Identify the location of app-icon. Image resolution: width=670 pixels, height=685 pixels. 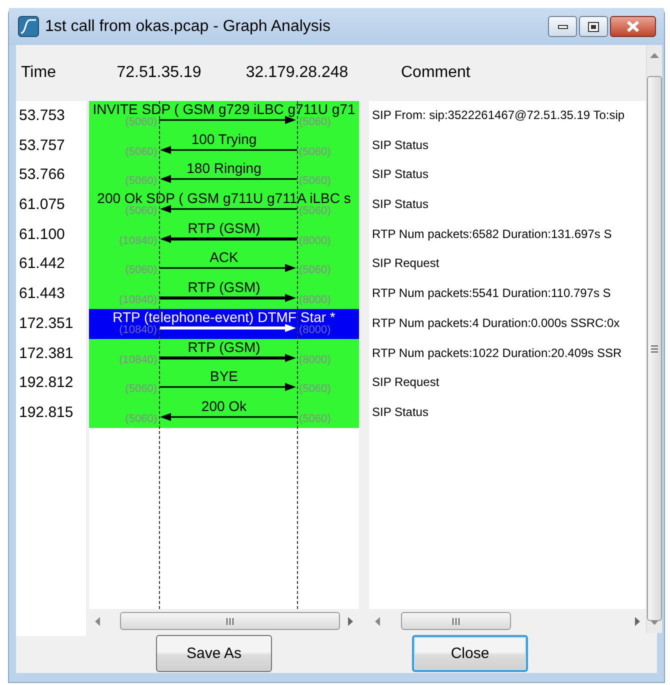
(28, 26).